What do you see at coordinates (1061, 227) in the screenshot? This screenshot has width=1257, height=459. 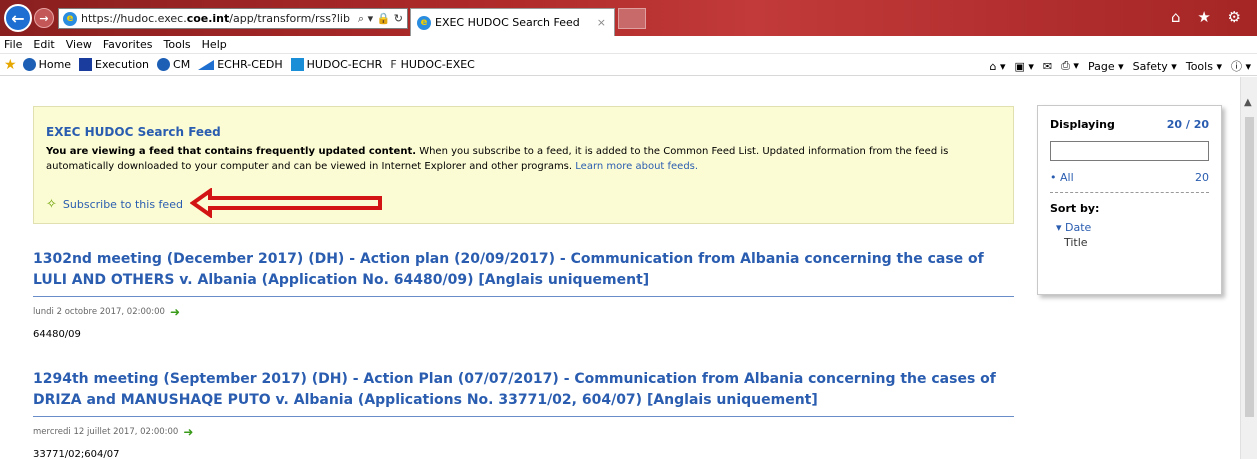 I see `triangle-down-icon: ▾` at bounding box center [1061, 227].